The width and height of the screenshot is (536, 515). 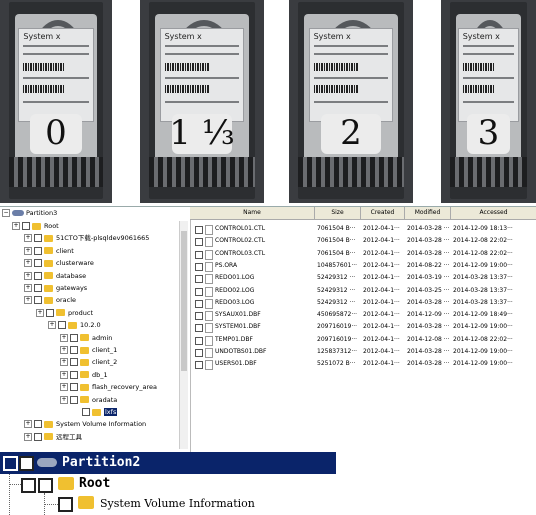 What do you see at coordinates (88, 400) in the screenshot?
I see `tree-node: + oradata` at bounding box center [88, 400].